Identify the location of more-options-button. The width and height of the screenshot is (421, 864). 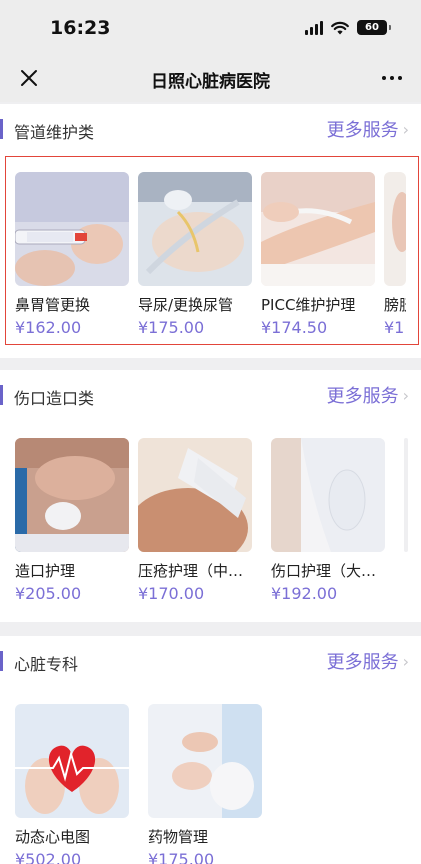
(392, 78).